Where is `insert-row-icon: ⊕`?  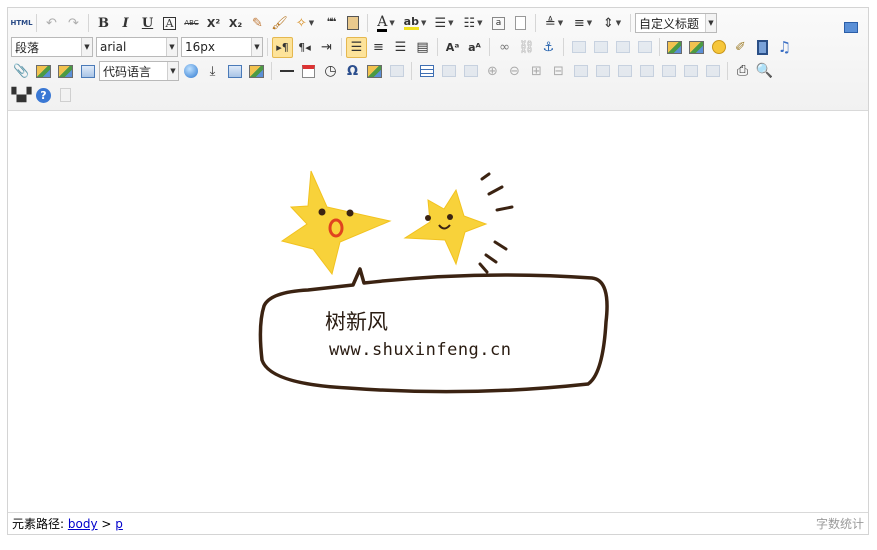 insert-row-icon: ⊕ is located at coordinates (492, 71).